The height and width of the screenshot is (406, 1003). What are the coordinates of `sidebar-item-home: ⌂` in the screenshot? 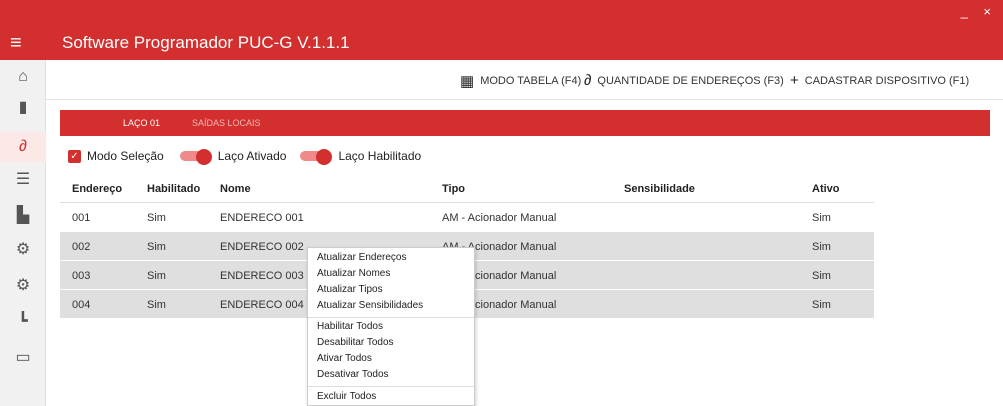 It's located at (23, 77).